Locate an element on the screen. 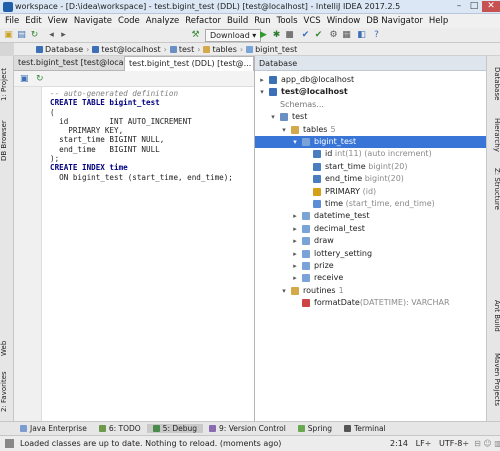  menu-file: File is located at coordinates (12, 21).